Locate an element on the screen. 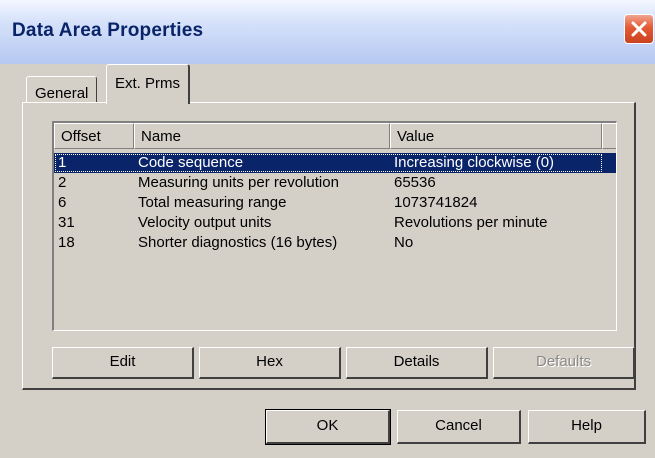 Image resolution: width=655 pixels, height=458 pixels. row-value: No is located at coordinates (404, 242).